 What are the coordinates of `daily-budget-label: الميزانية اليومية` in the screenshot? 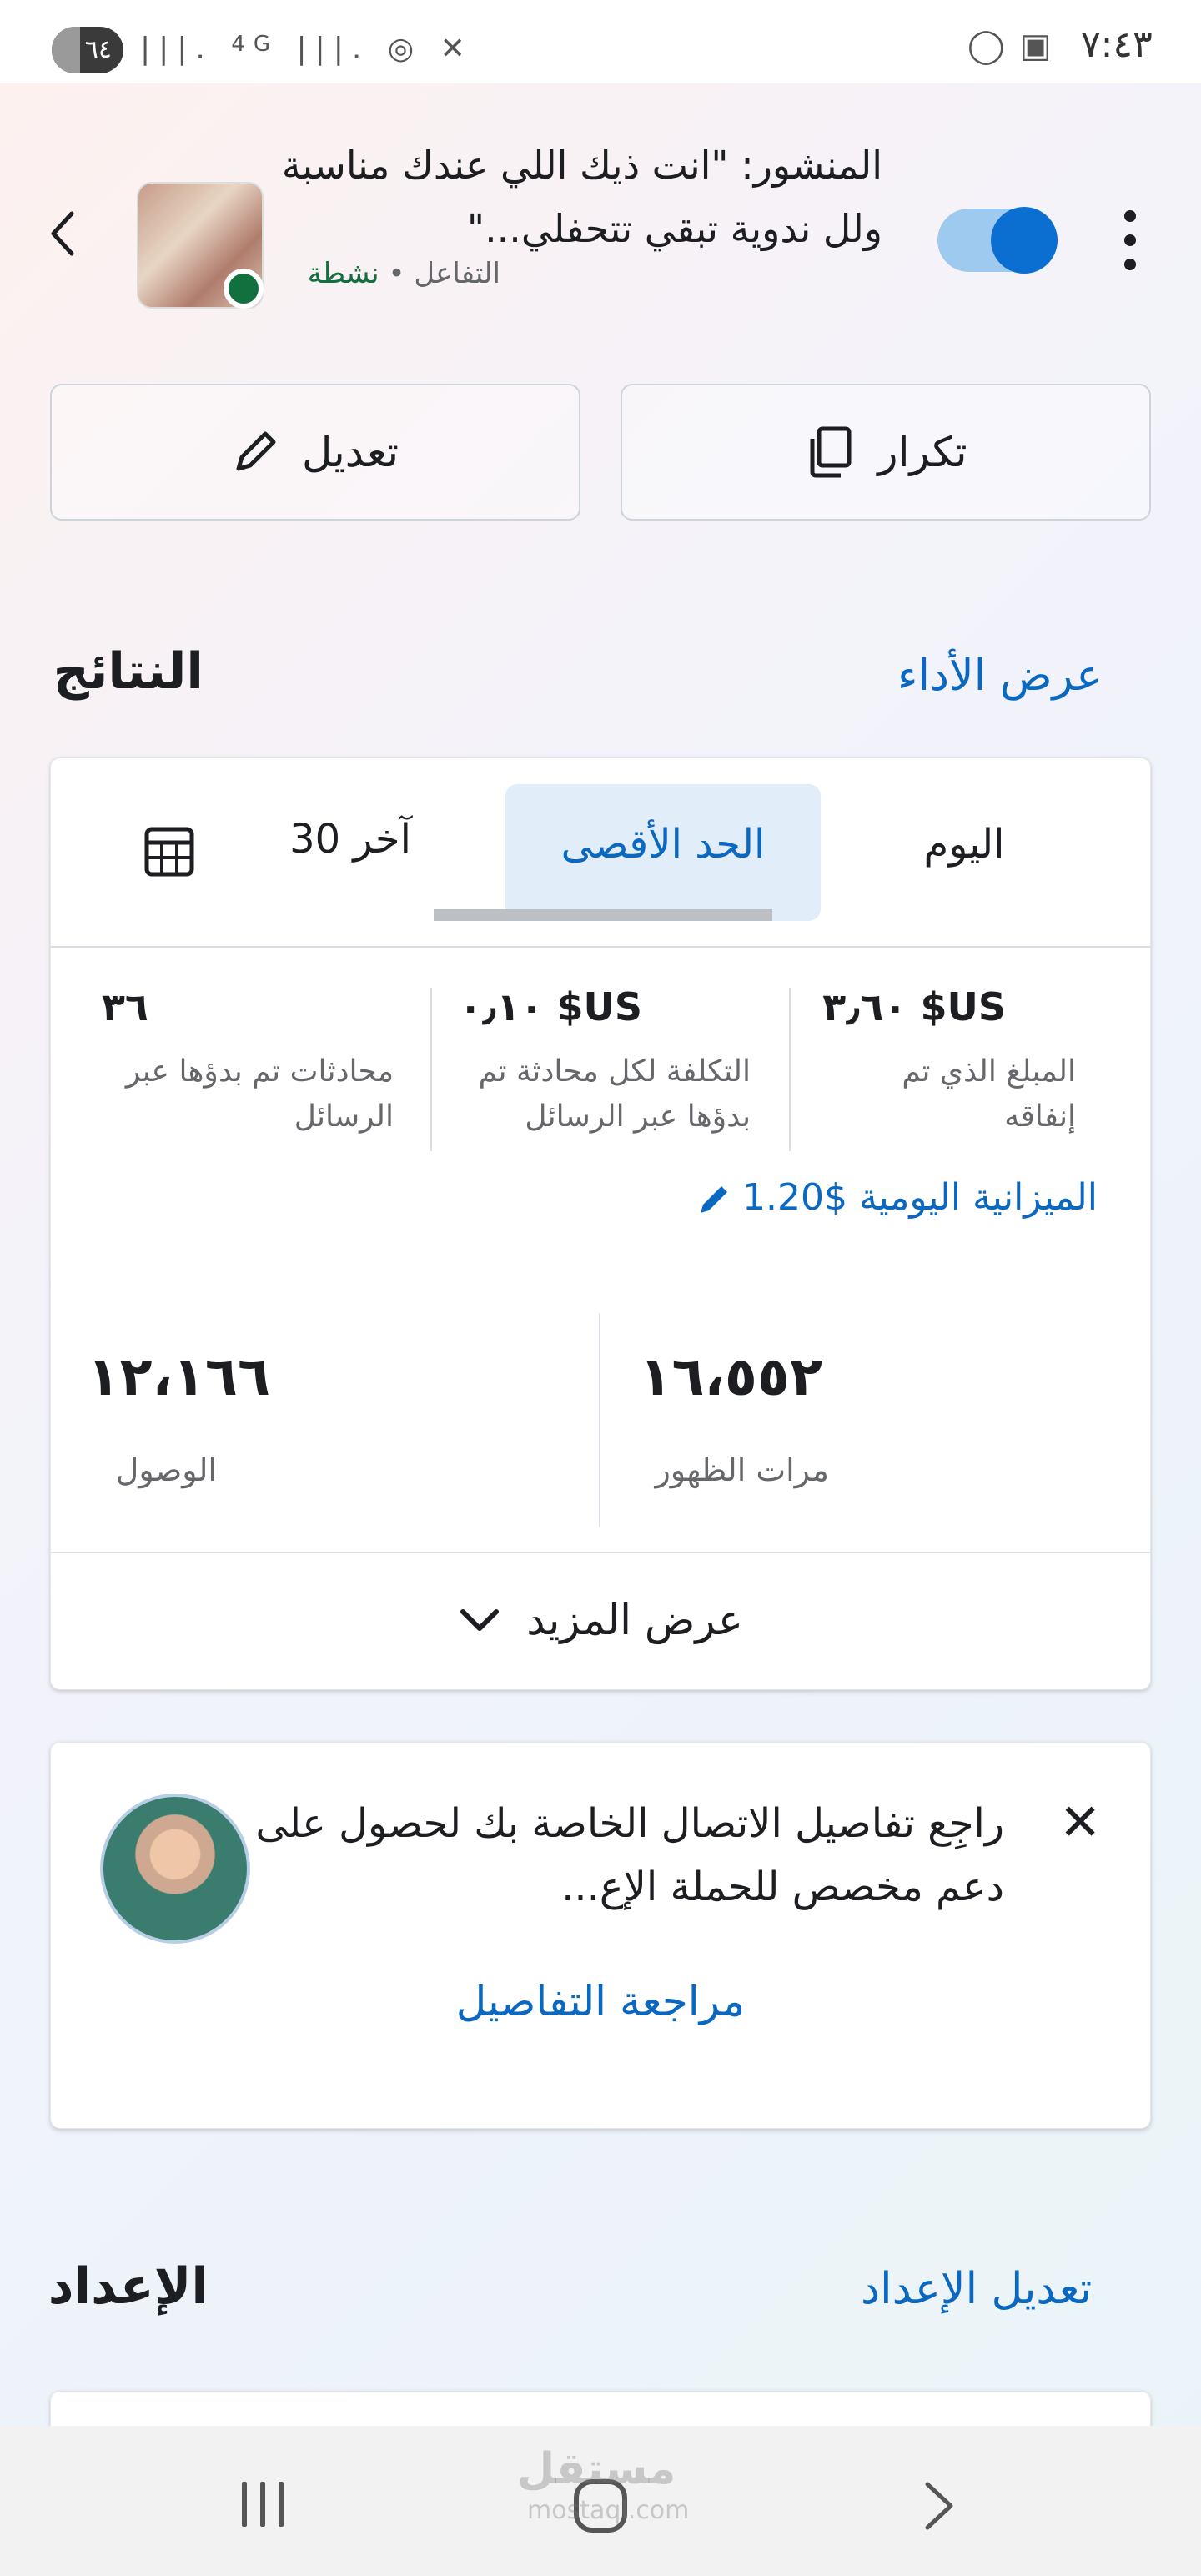 It's located at (978, 1197).